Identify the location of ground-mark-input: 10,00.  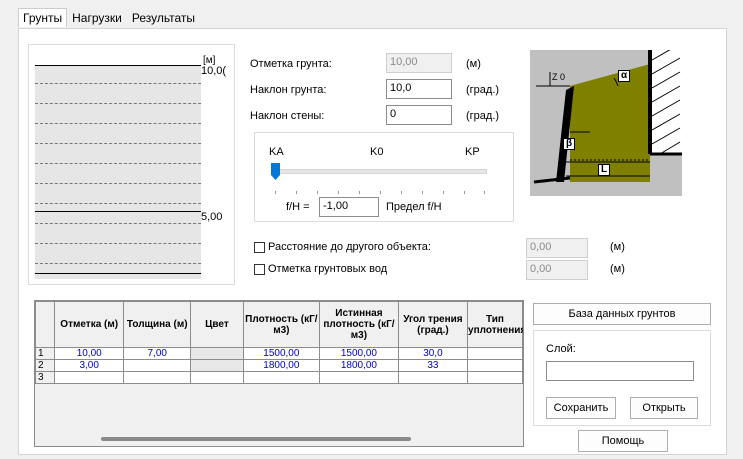
(419, 63).